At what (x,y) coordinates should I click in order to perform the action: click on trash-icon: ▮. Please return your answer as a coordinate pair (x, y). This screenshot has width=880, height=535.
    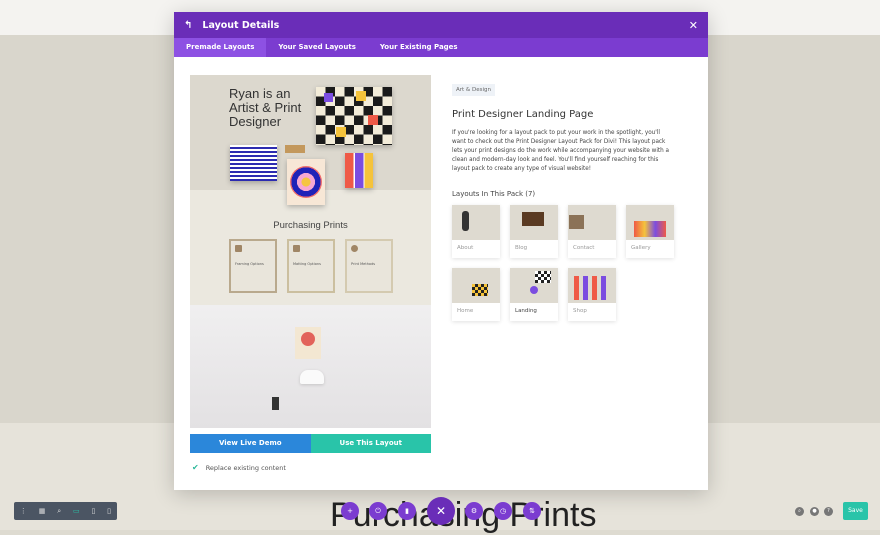
    Looking at the image, I should click on (407, 511).